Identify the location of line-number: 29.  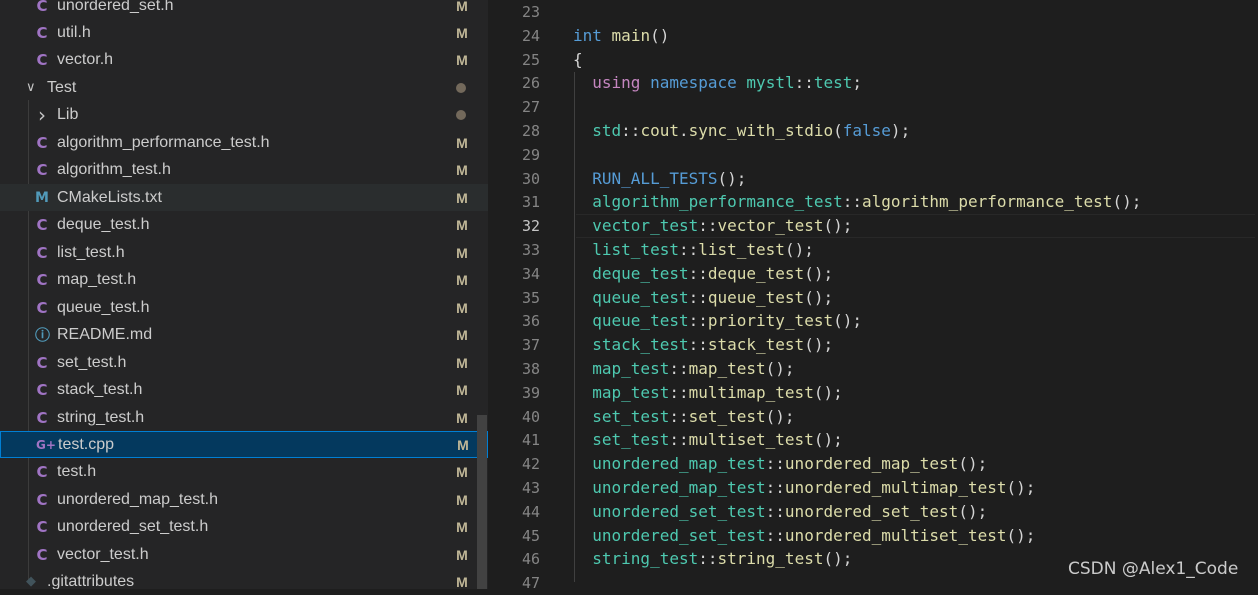
(530, 154).